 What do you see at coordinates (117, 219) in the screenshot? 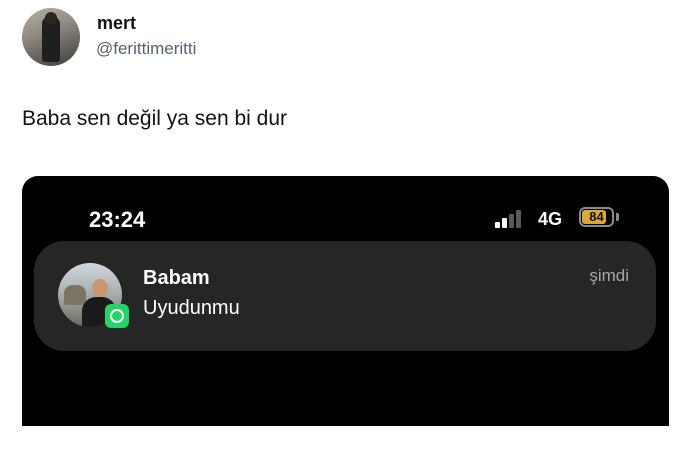
I see `status-bar-time: 23:24` at bounding box center [117, 219].